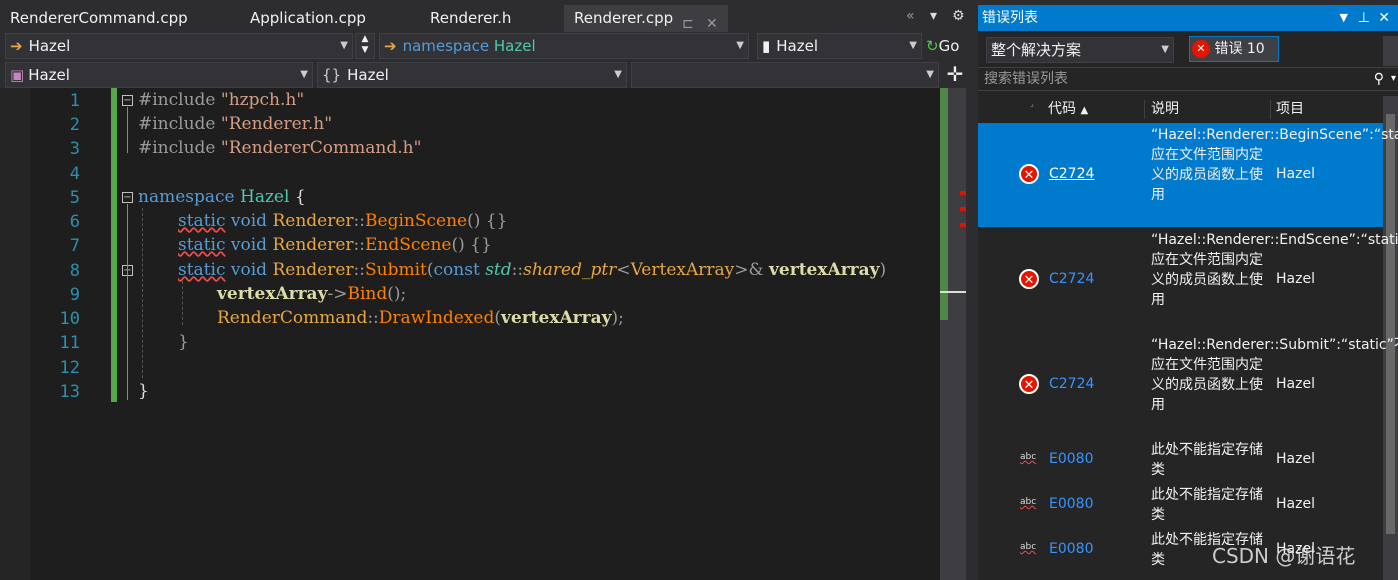 The image size is (1398, 580). What do you see at coordinates (933, 16) in the screenshot?
I see `tab-dropdown-icon: ▾` at bounding box center [933, 16].